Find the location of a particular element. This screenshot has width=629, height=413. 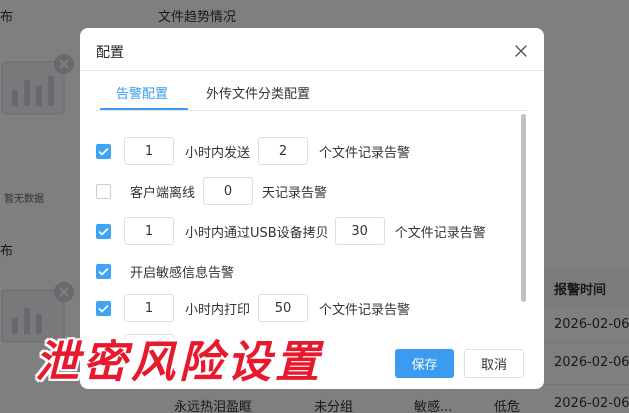

leak-risk-caption: 泄密风险设置 is located at coordinates (179, 362).